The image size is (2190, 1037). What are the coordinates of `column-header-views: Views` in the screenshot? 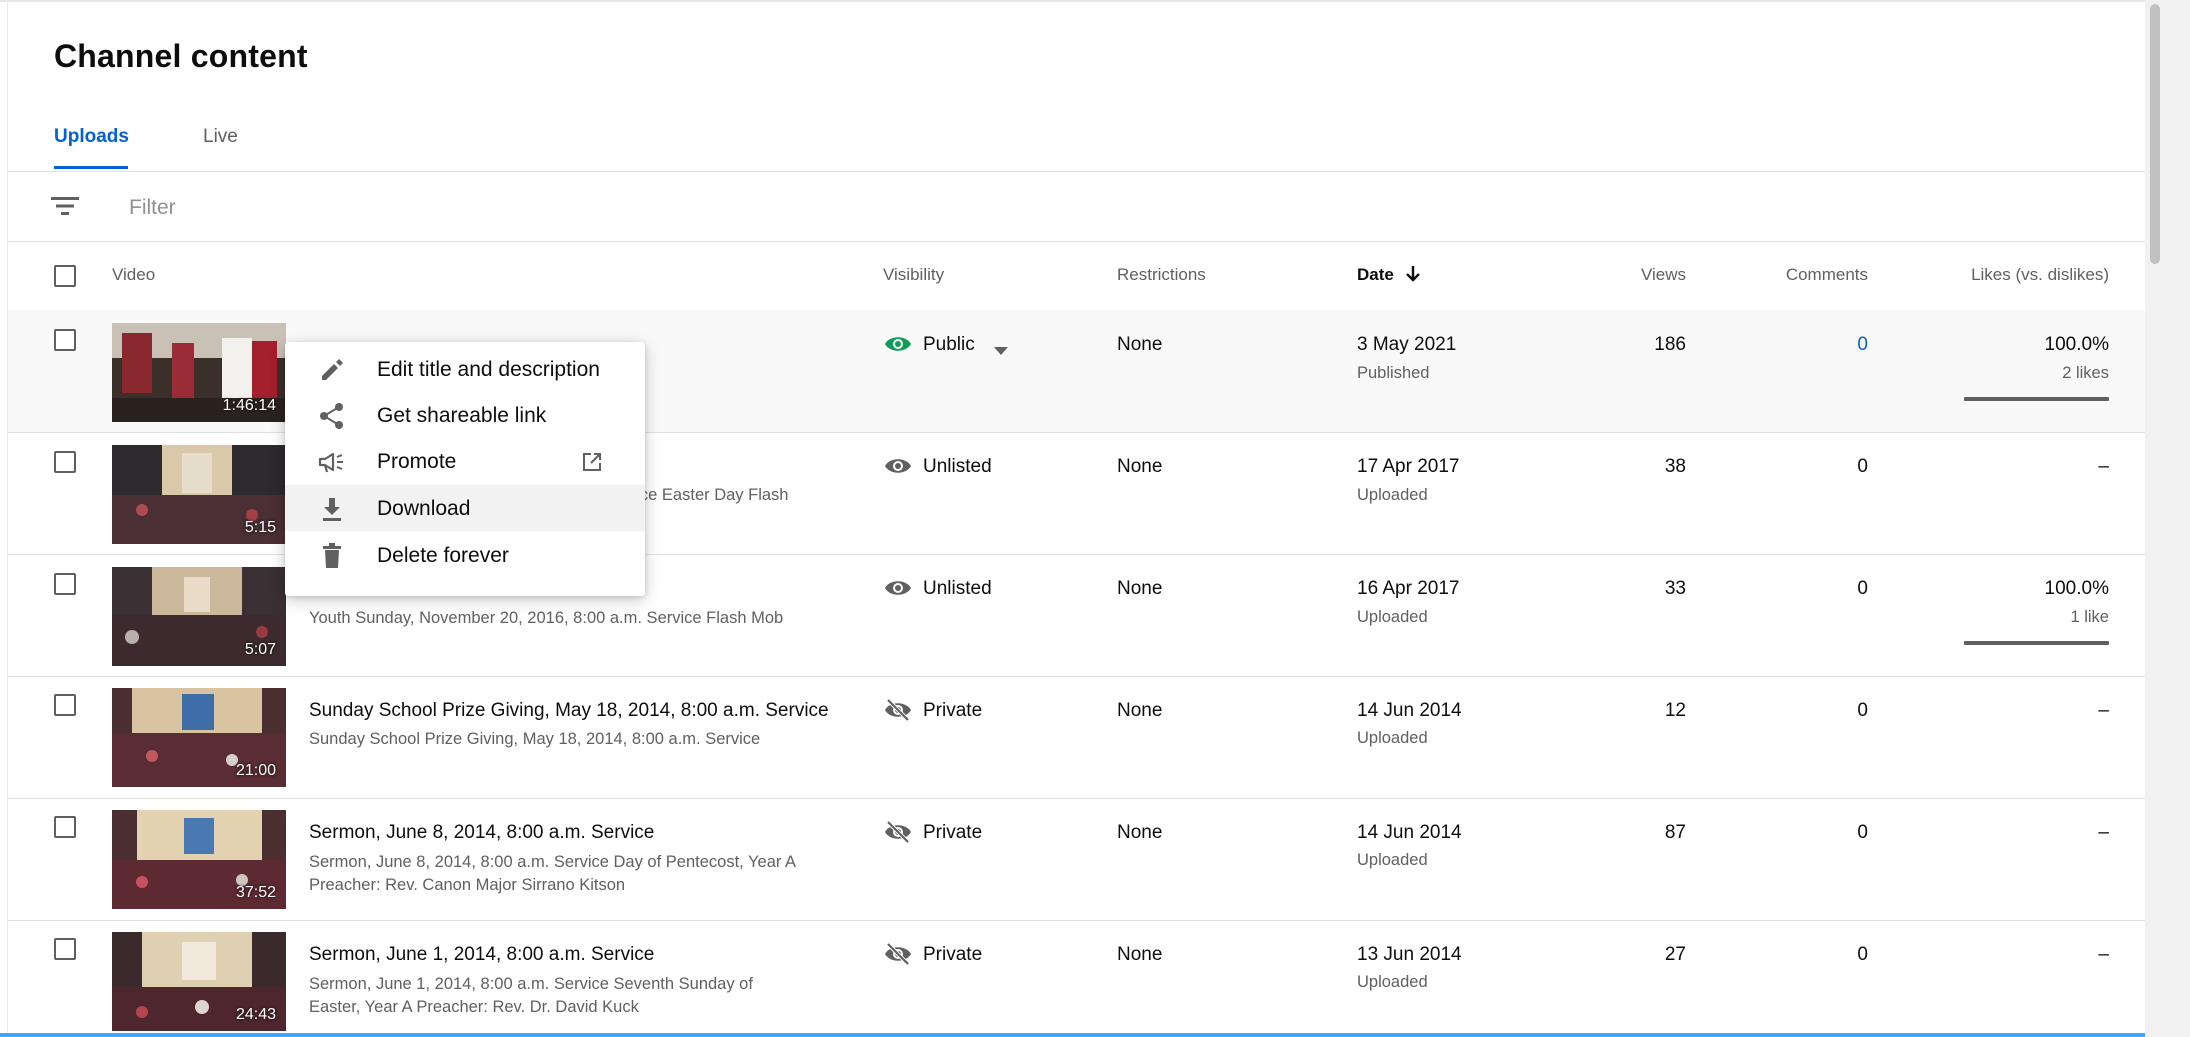 It's located at (1626, 275).